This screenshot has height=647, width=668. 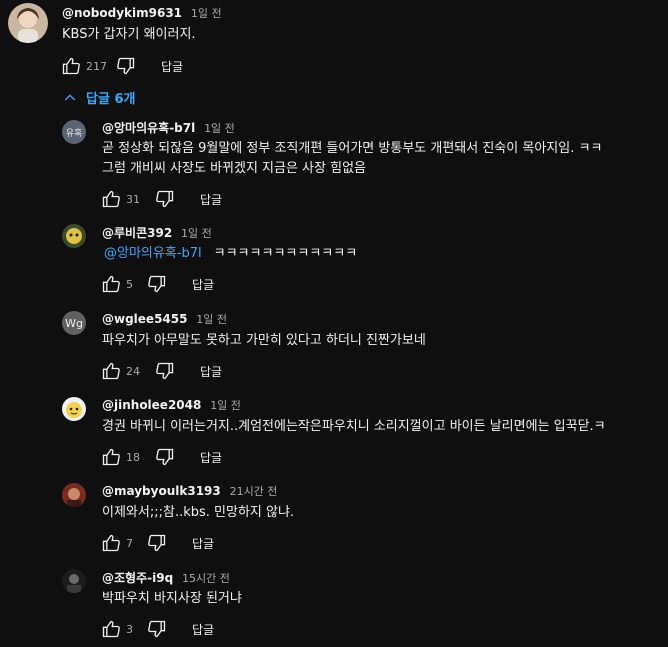 What do you see at coordinates (206, 578) in the screenshot?
I see `comment-time: 15시간 전` at bounding box center [206, 578].